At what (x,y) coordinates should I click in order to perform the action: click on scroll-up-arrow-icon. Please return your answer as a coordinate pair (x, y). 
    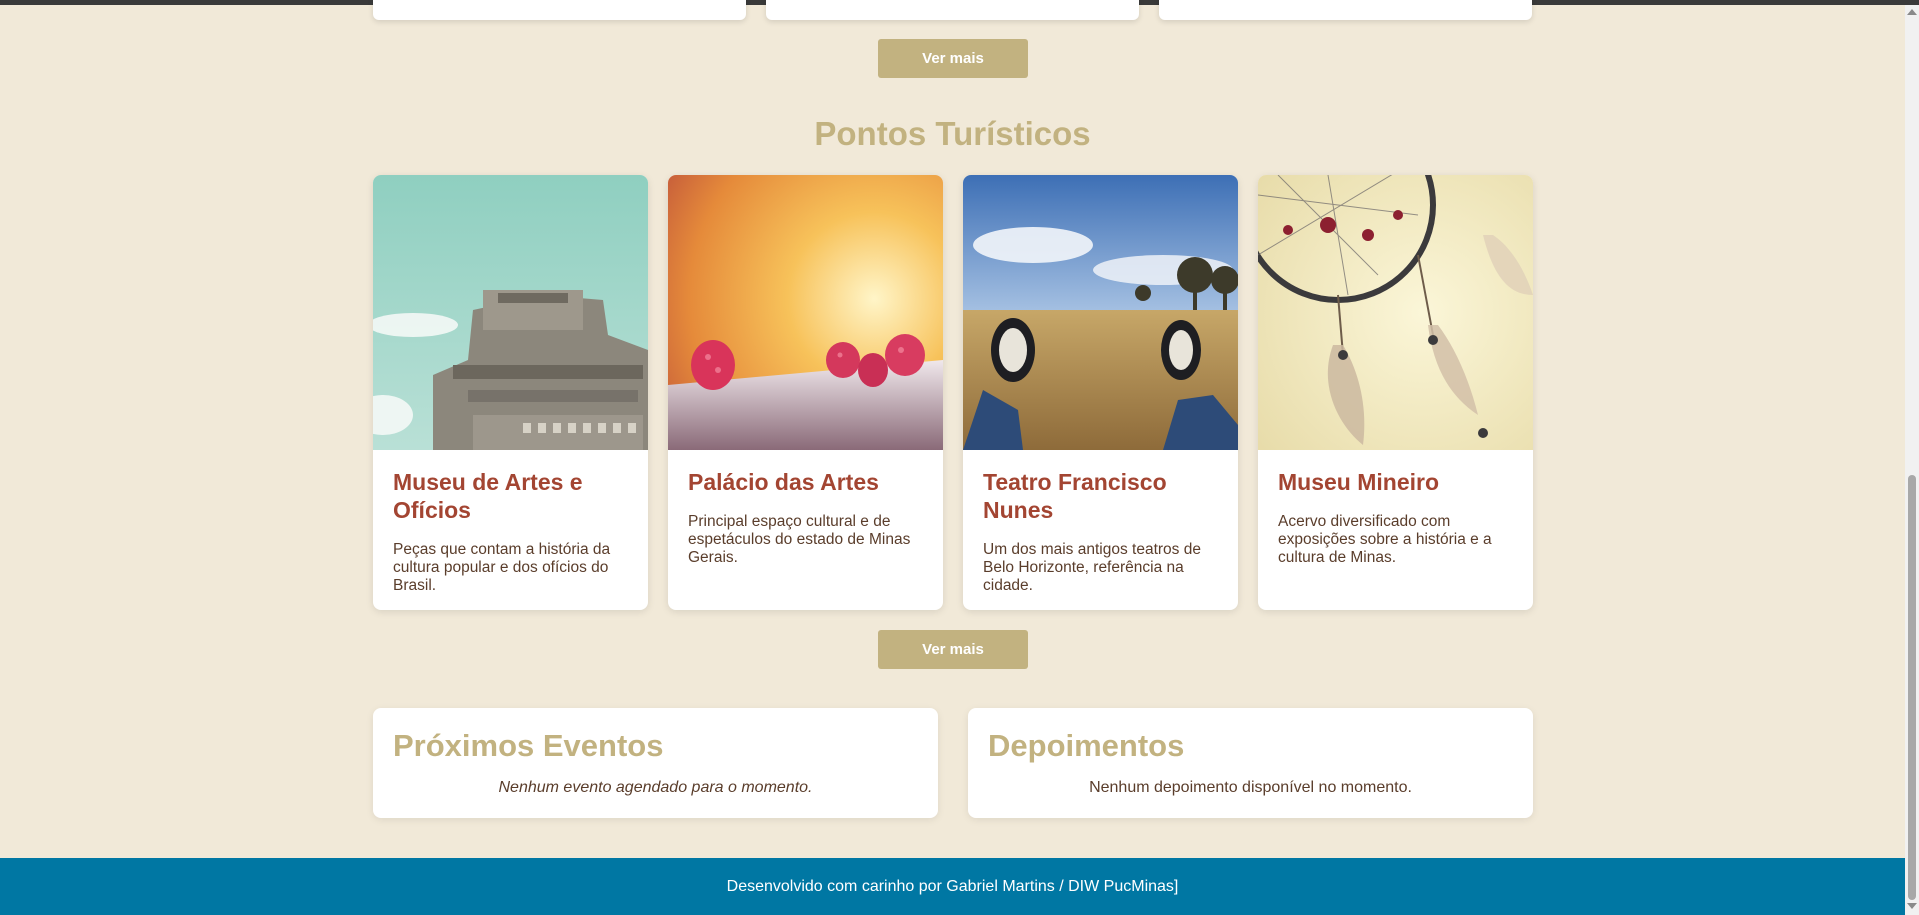
    Looking at the image, I should click on (1912, 12).